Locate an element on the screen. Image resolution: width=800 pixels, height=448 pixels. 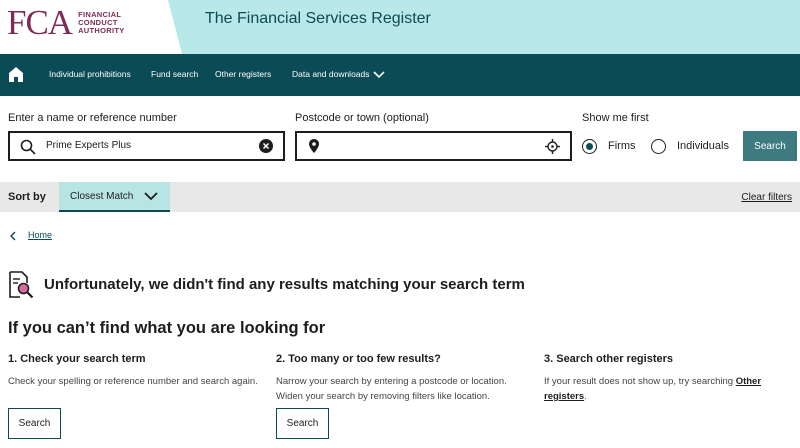
individuals-radio is located at coordinates (658, 146).